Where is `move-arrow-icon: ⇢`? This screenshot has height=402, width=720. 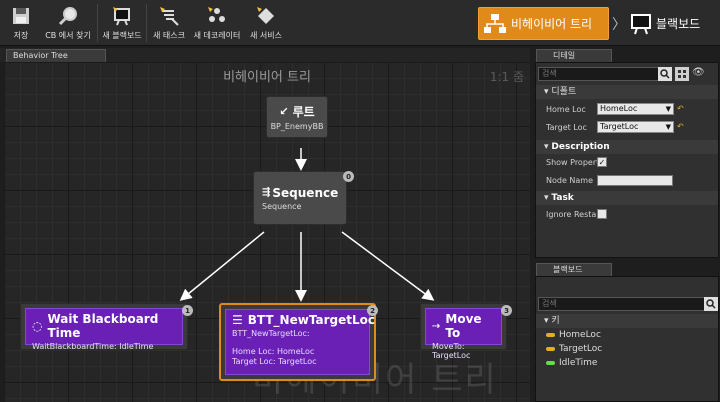
move-arrow-icon: ⇢ is located at coordinates (436, 326).